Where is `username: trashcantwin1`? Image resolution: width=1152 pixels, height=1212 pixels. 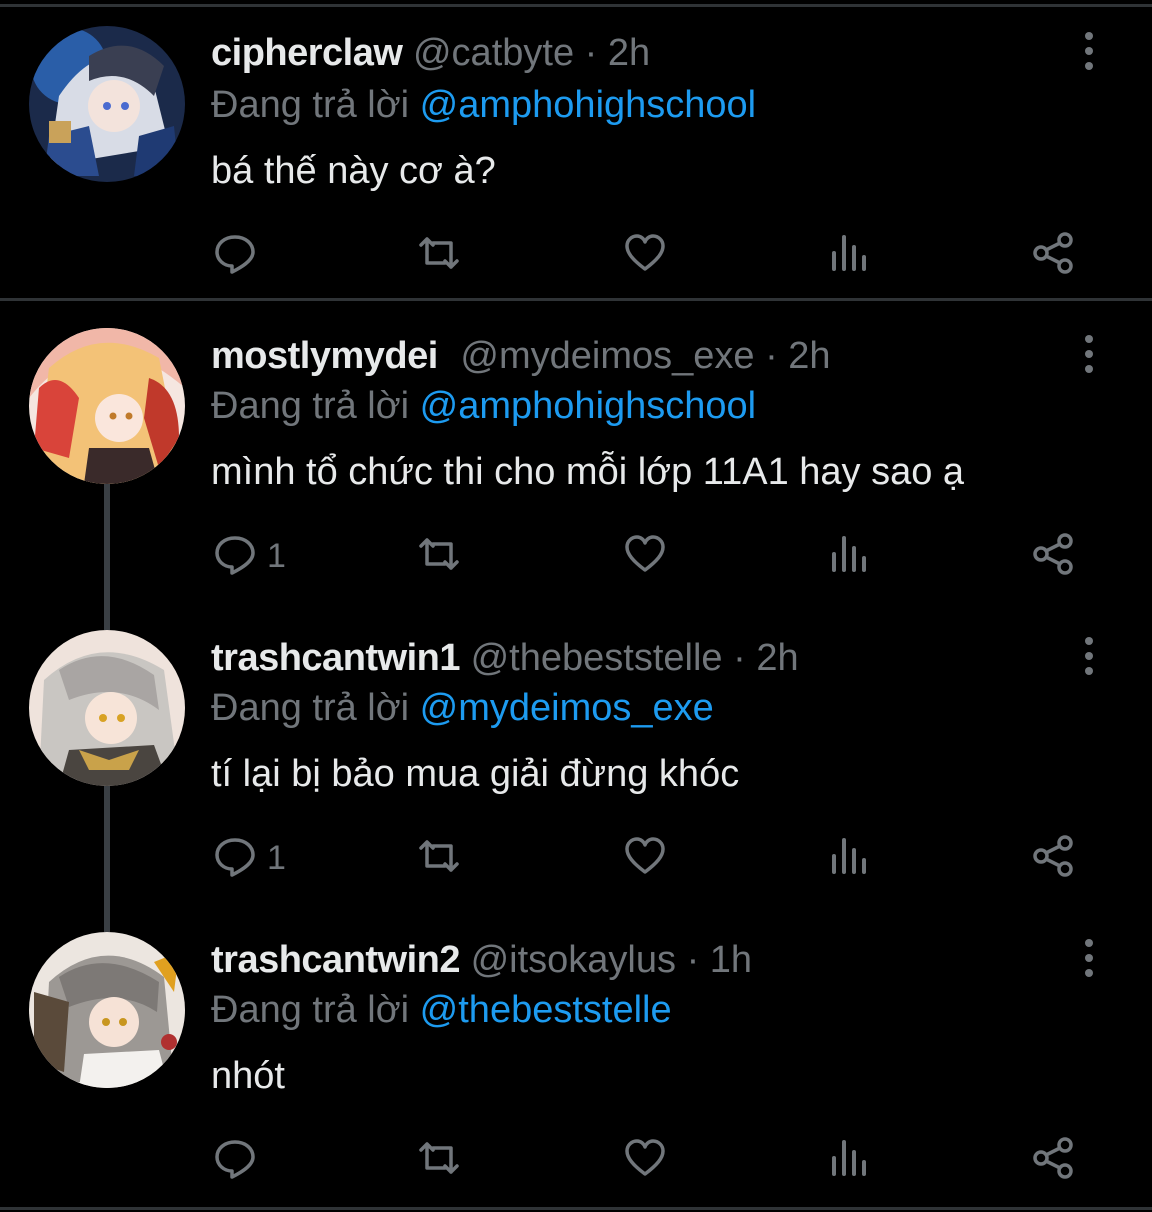
username: trashcantwin1 is located at coordinates (336, 658).